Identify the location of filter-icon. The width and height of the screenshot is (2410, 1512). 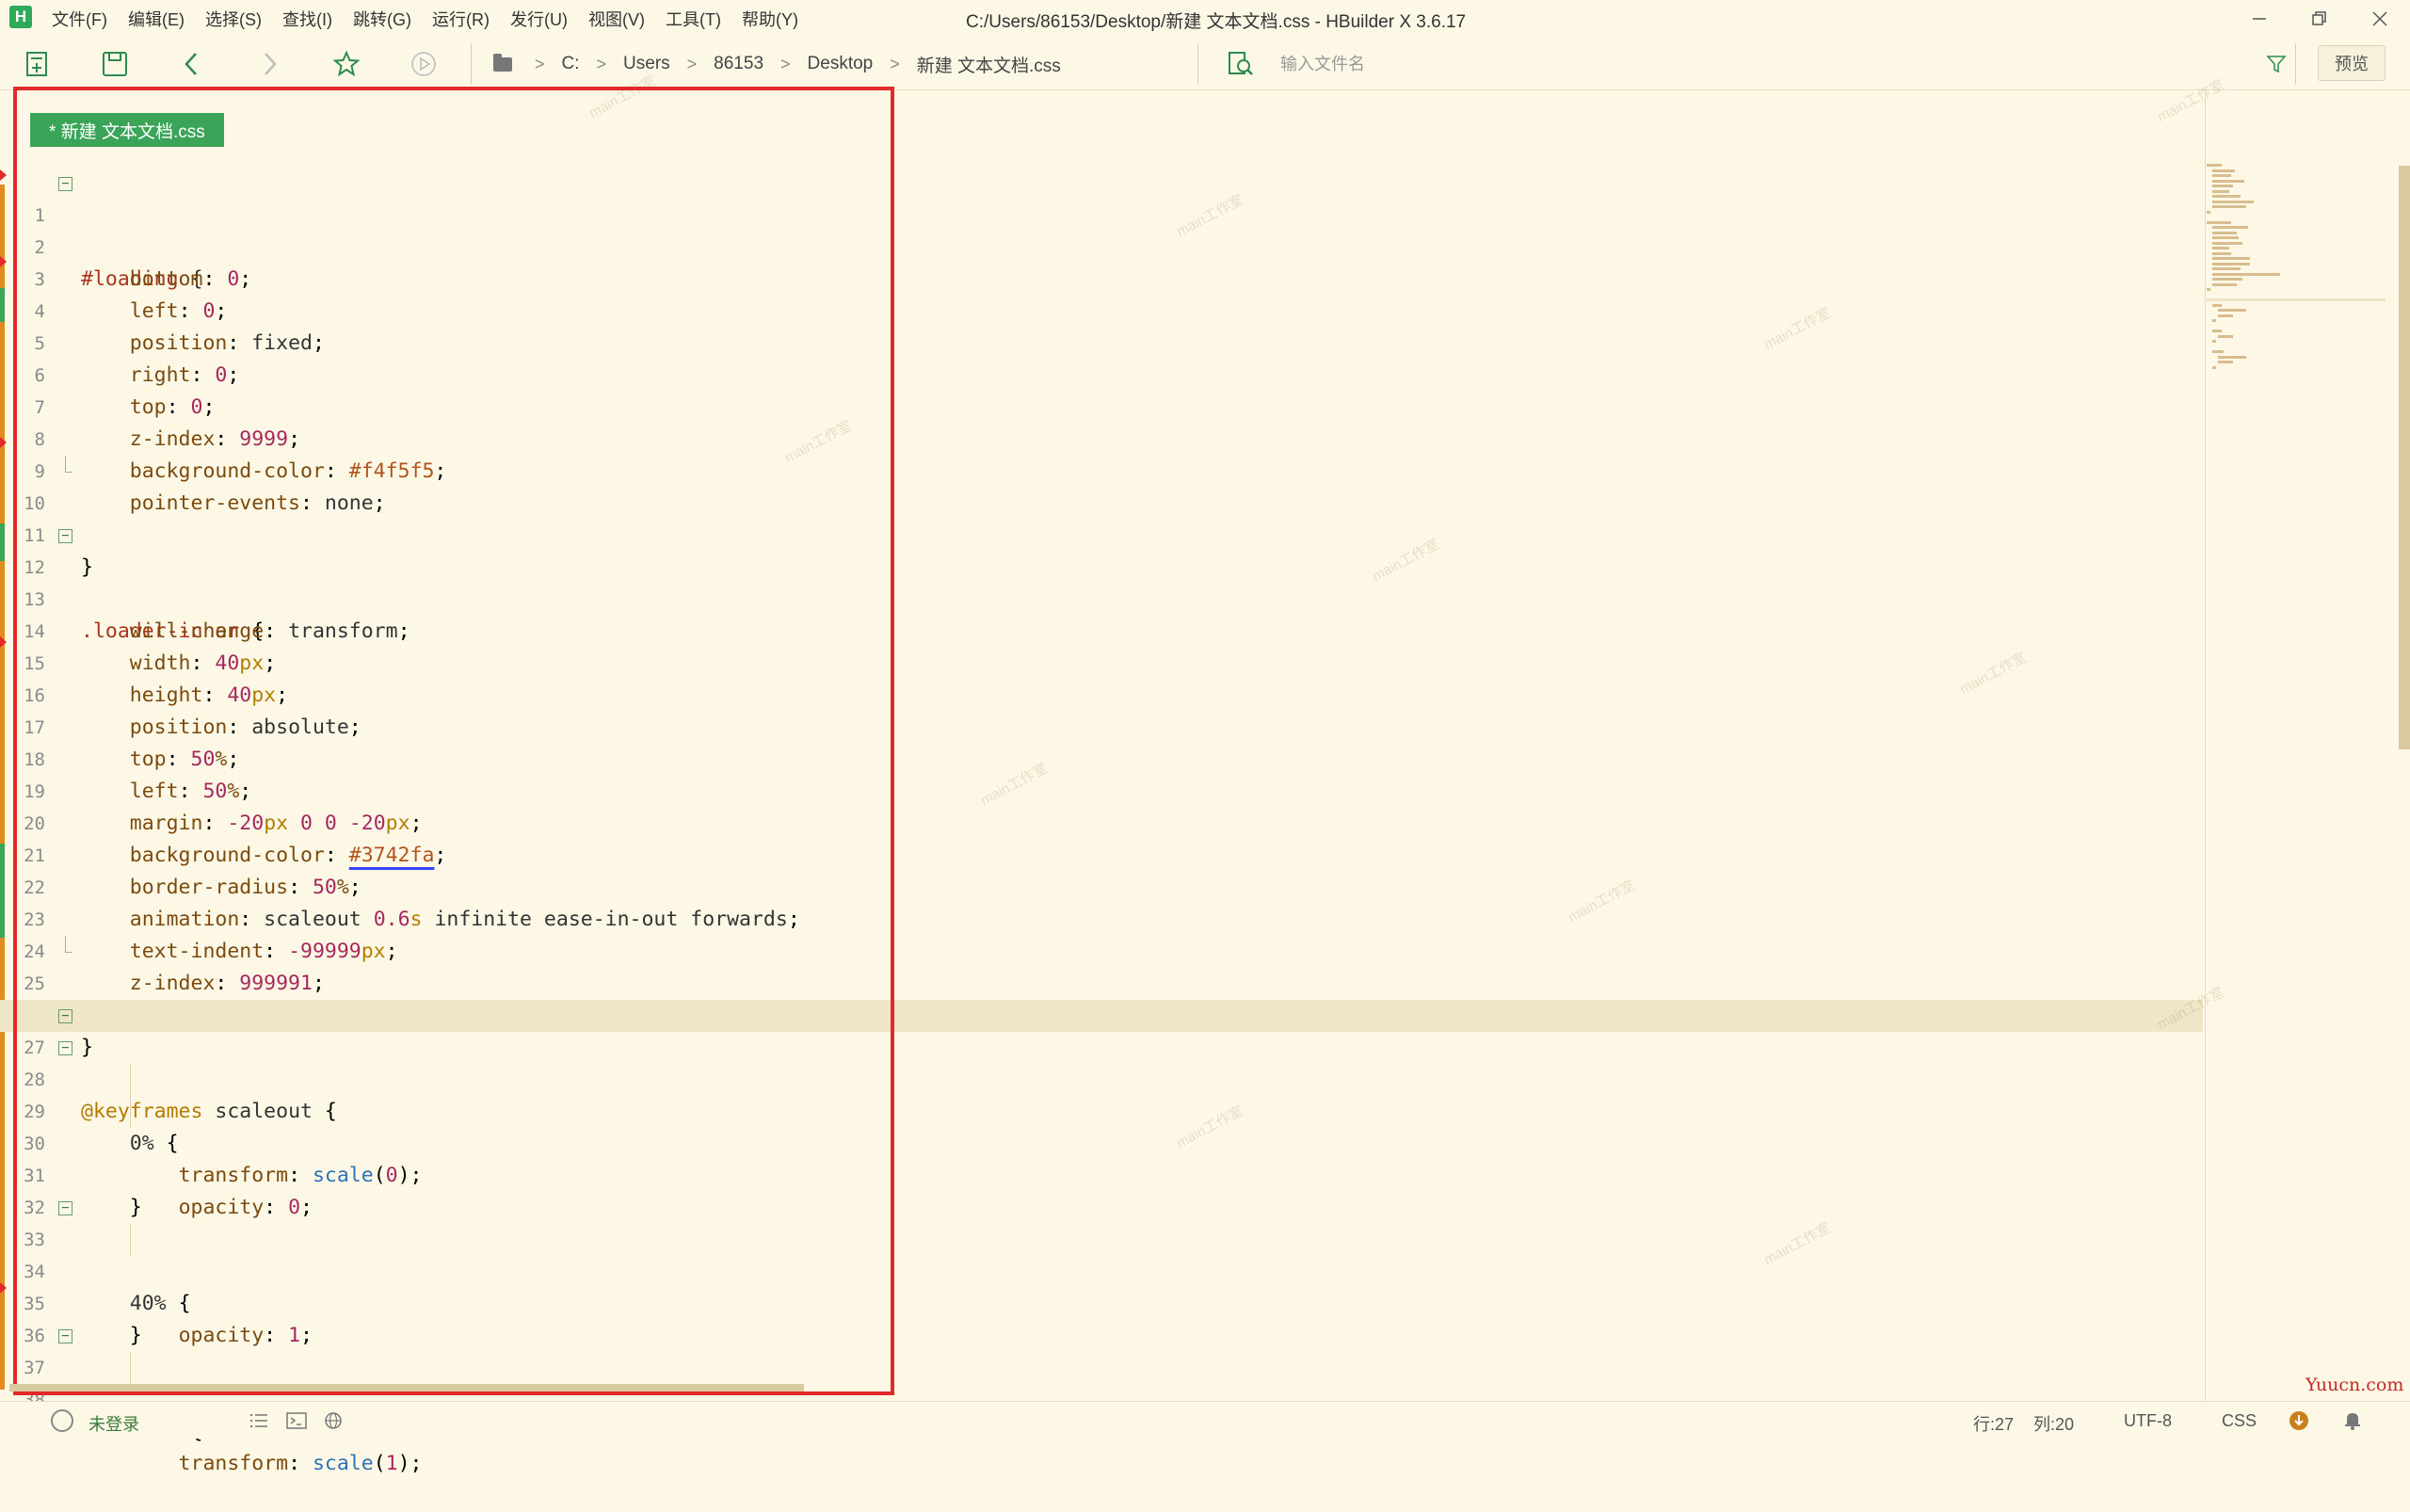
(2276, 64).